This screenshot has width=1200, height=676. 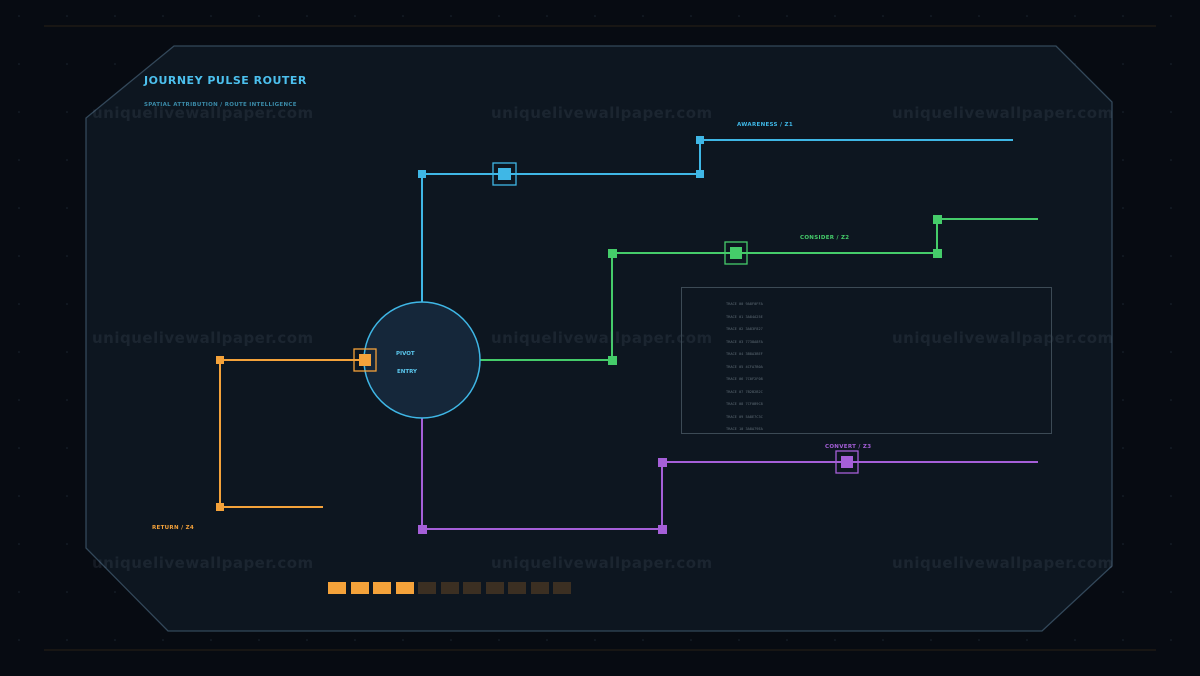 What do you see at coordinates (765, 125) in the screenshot?
I see `route-awareness-label: AWARENESS / Z1` at bounding box center [765, 125].